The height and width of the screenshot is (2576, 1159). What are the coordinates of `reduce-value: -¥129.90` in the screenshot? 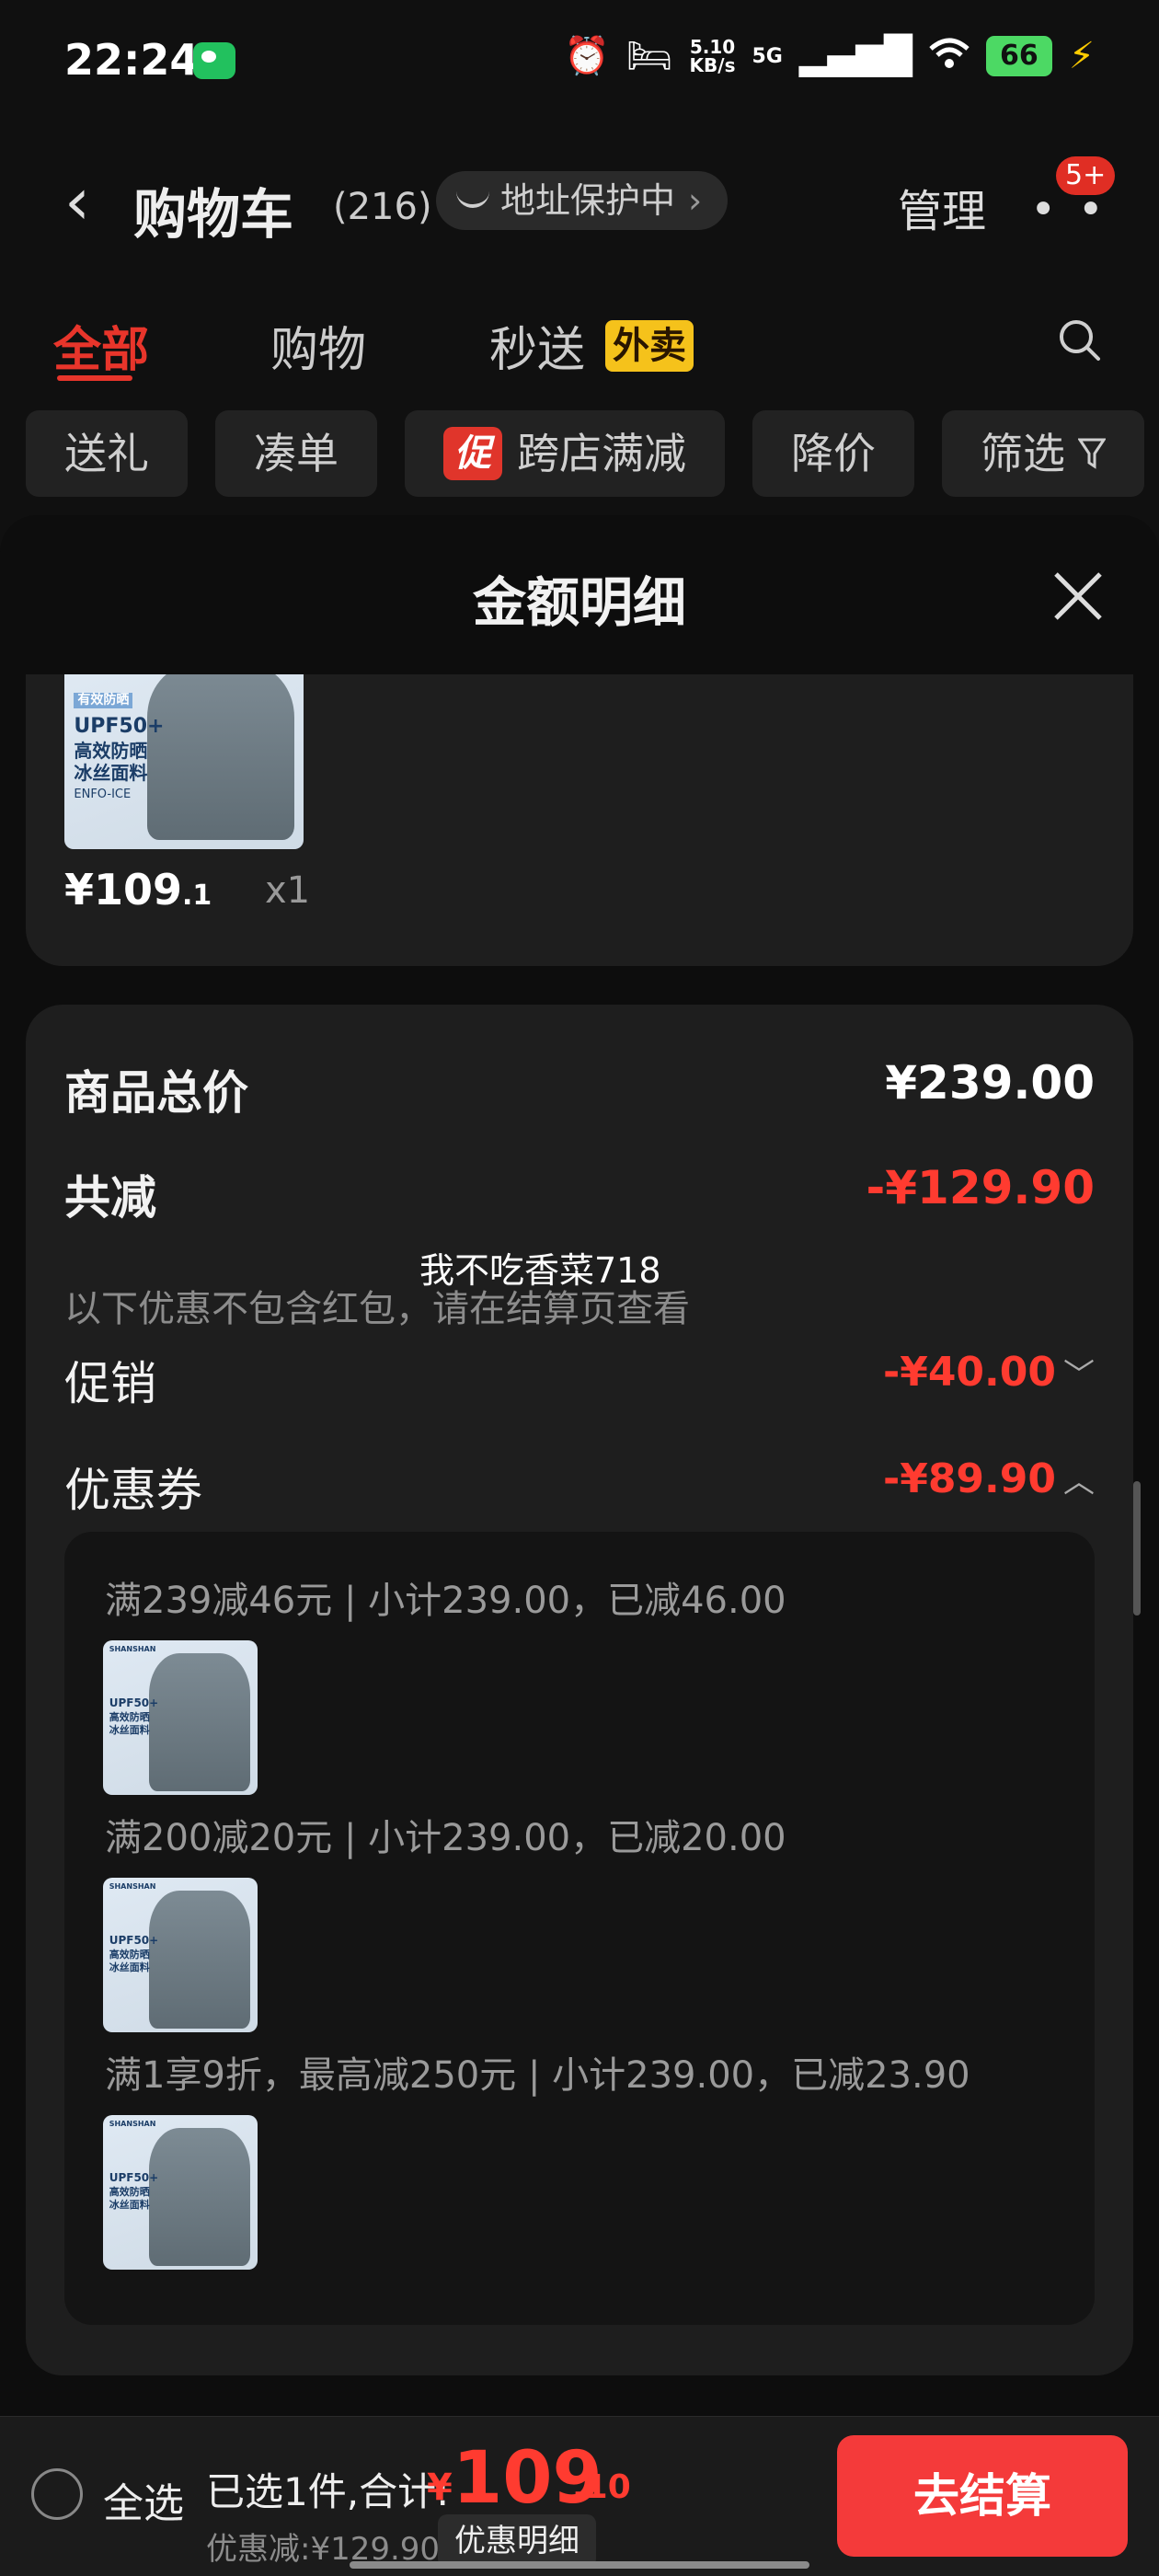 It's located at (981, 1187).